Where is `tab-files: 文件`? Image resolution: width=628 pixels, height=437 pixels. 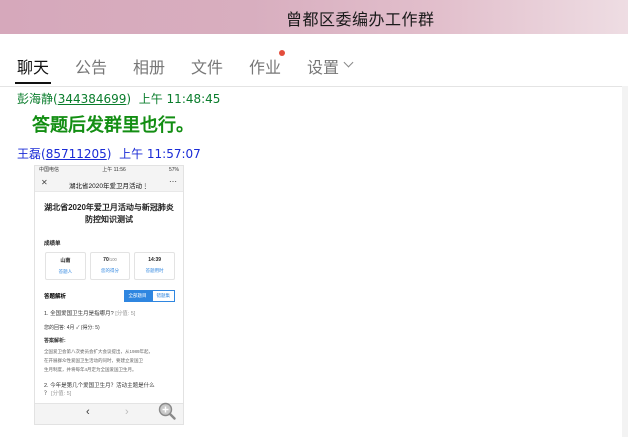
tab-files: 文件 is located at coordinates (207, 66).